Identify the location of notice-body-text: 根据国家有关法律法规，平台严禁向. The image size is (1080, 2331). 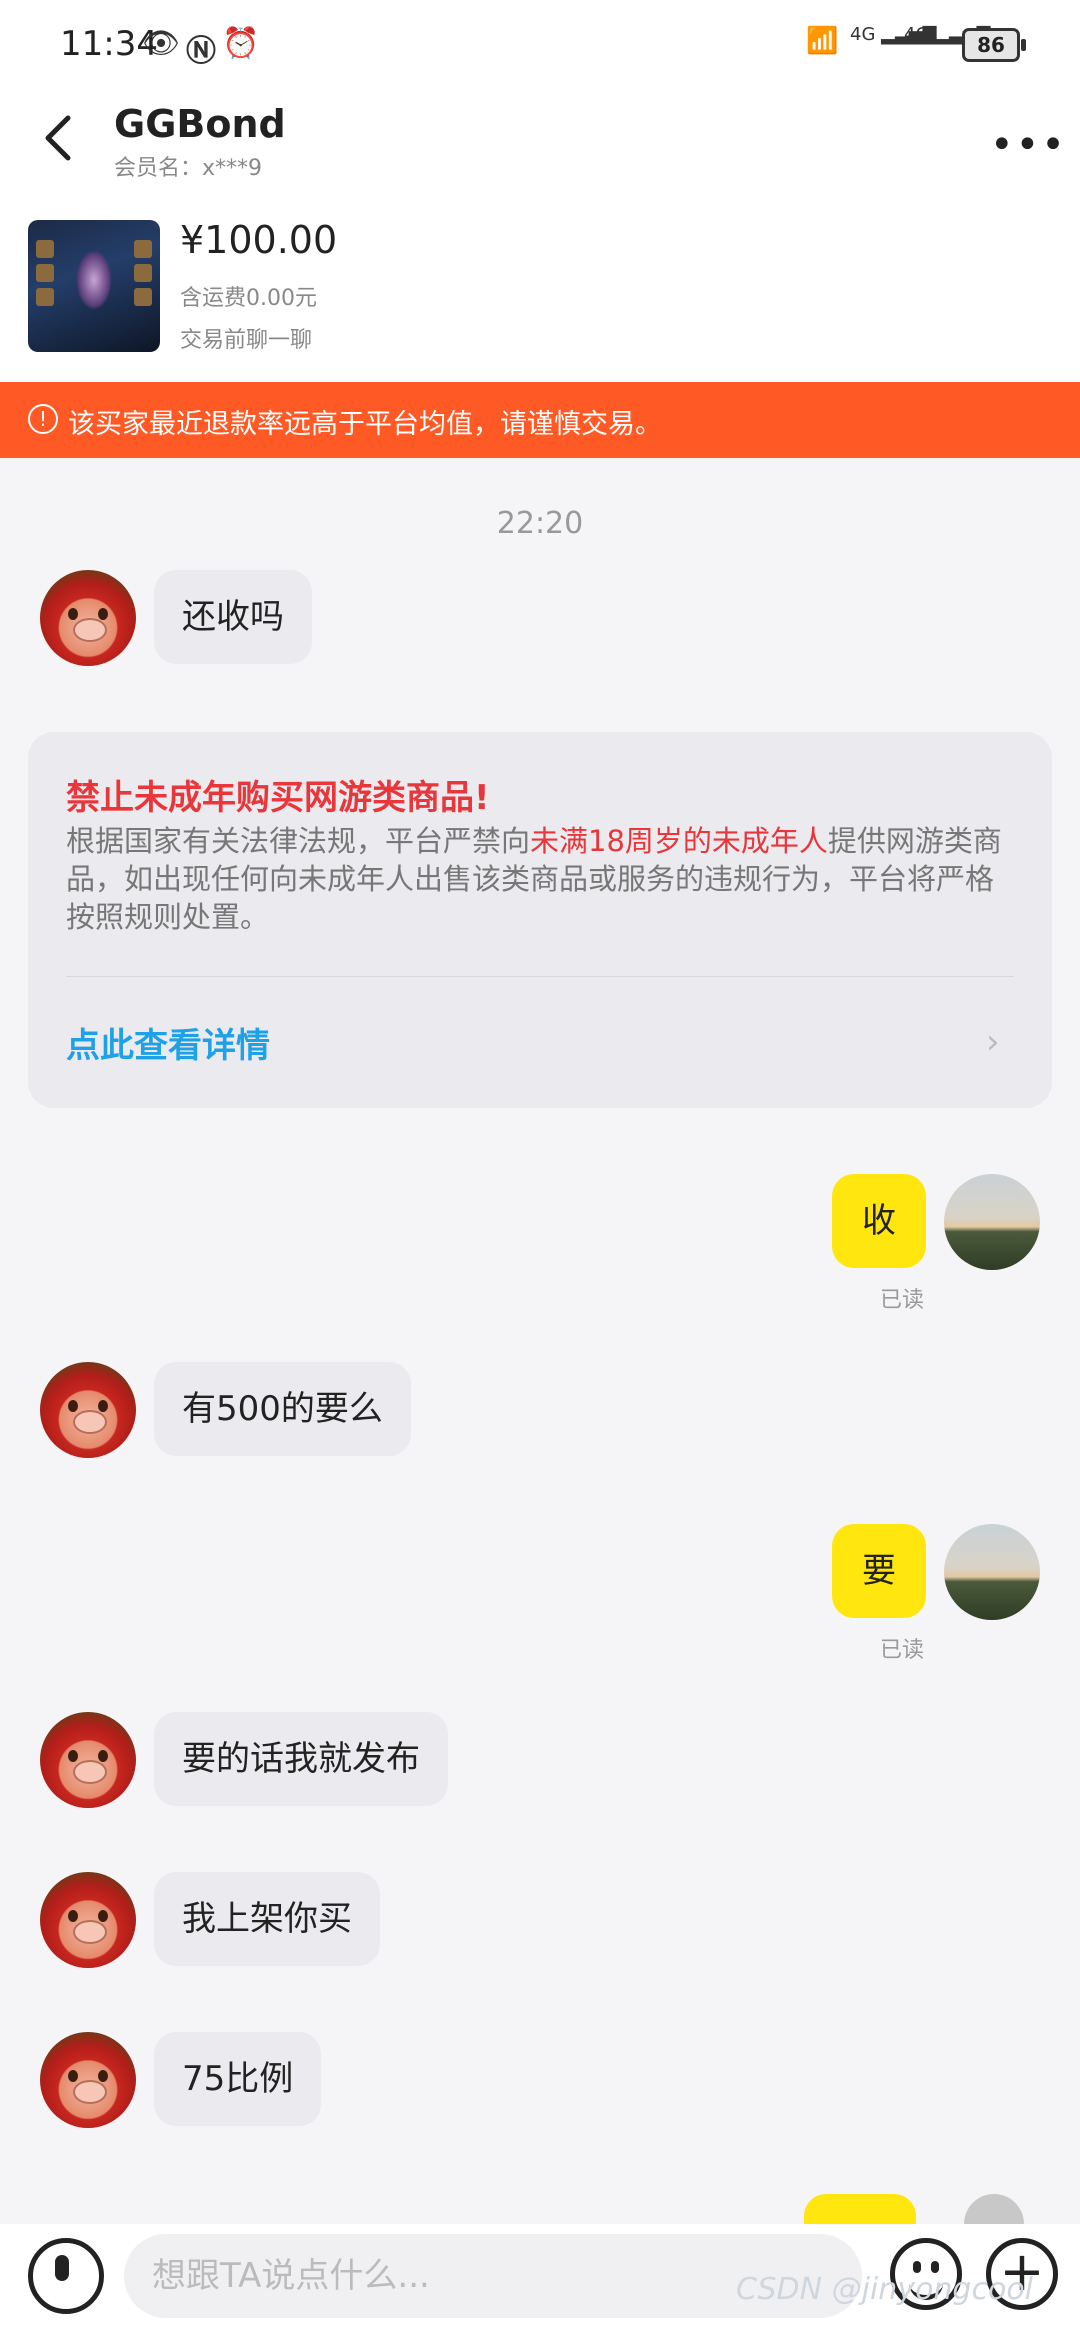
(298, 841).